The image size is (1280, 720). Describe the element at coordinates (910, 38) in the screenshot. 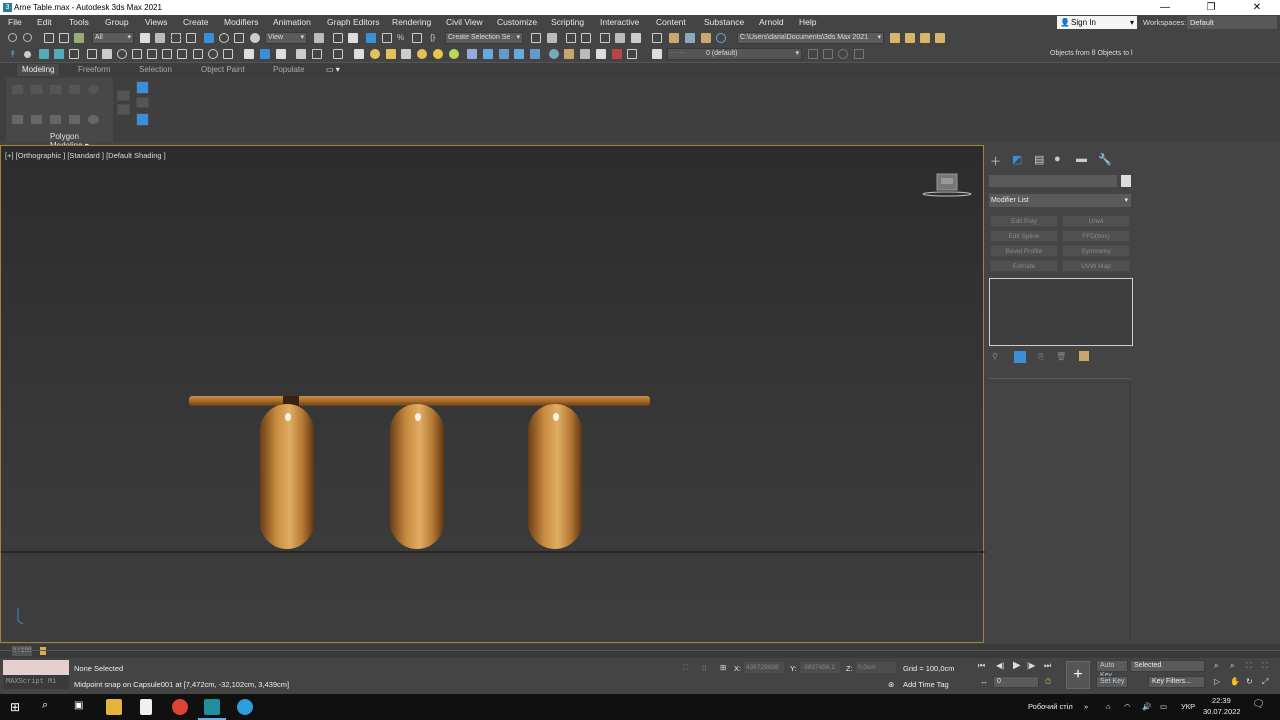

I see `project-folder-icon` at that location.